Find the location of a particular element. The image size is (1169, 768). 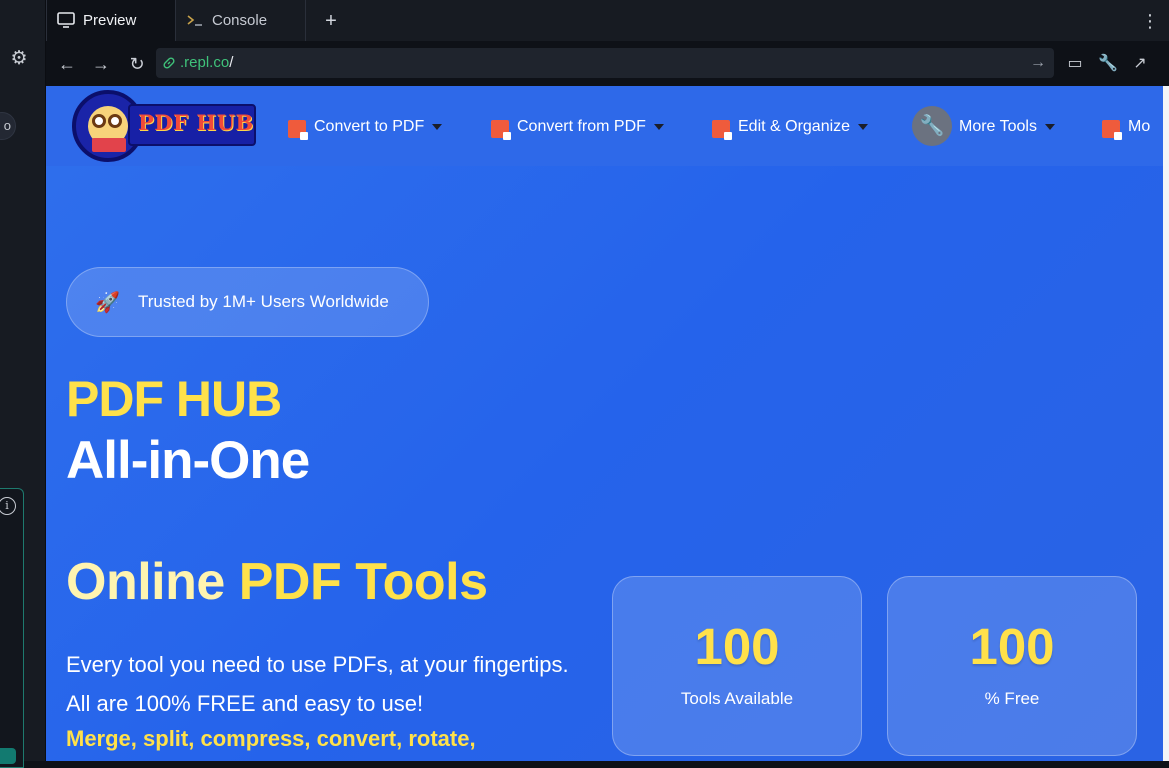

nav-more-tools: More Tools is located at coordinates (994, 128).